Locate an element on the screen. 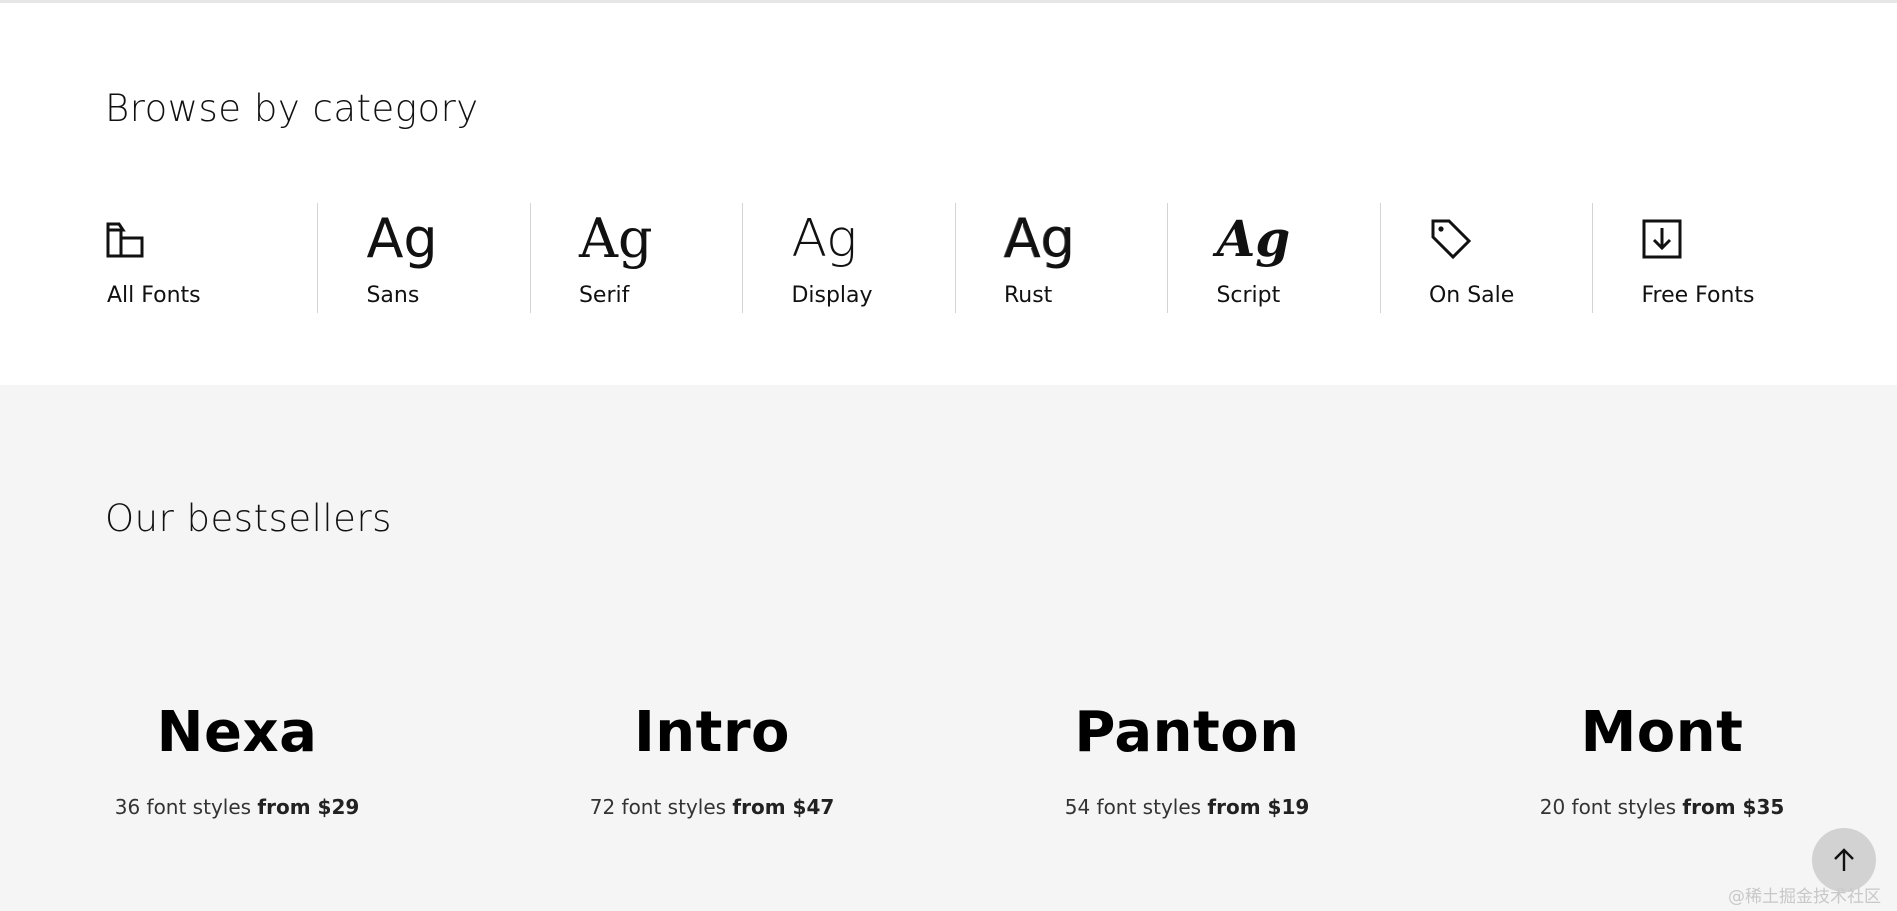  category-rust: Ag Rust is located at coordinates (1061, 258).